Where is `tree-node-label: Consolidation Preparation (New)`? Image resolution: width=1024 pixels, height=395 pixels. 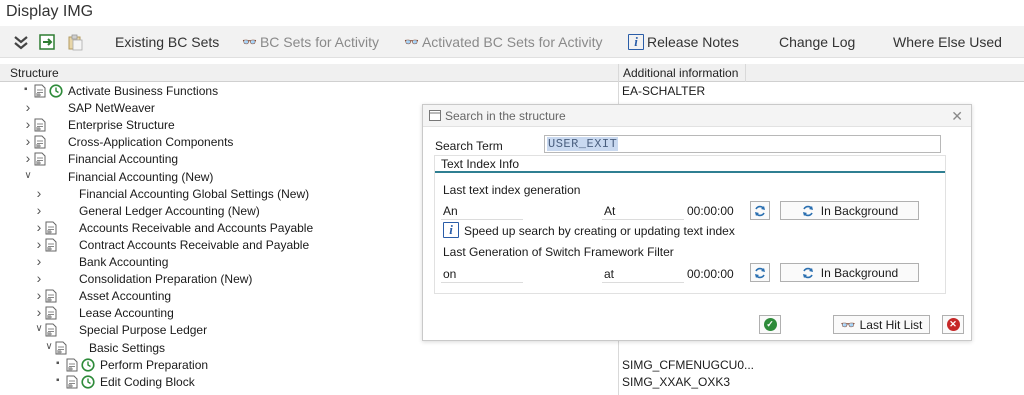
tree-node-label: Consolidation Preparation (New) is located at coordinates (165, 279).